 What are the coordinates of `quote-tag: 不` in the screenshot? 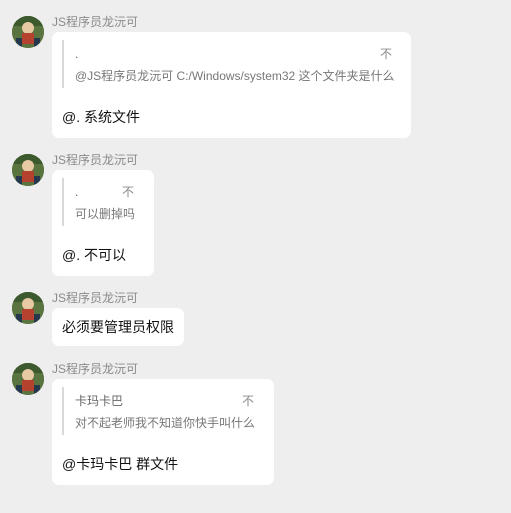 It's located at (248, 401).